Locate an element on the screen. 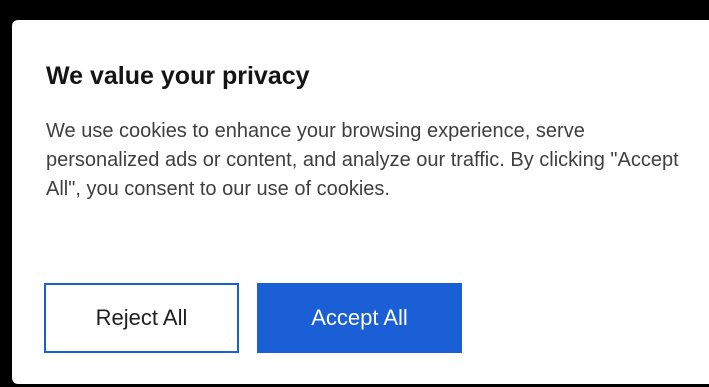 The image size is (709, 387). banner-title: We value your privacy is located at coordinates (178, 76).